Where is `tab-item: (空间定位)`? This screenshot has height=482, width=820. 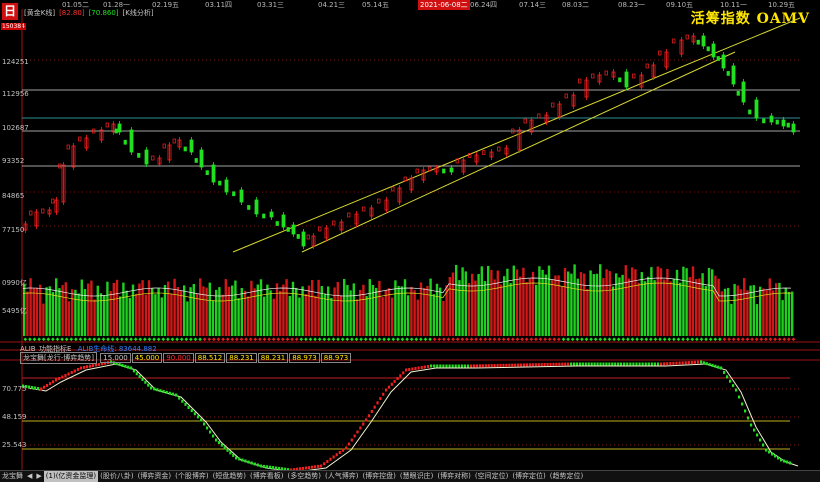 tab-item: (空间定位) is located at coordinates (491, 476).